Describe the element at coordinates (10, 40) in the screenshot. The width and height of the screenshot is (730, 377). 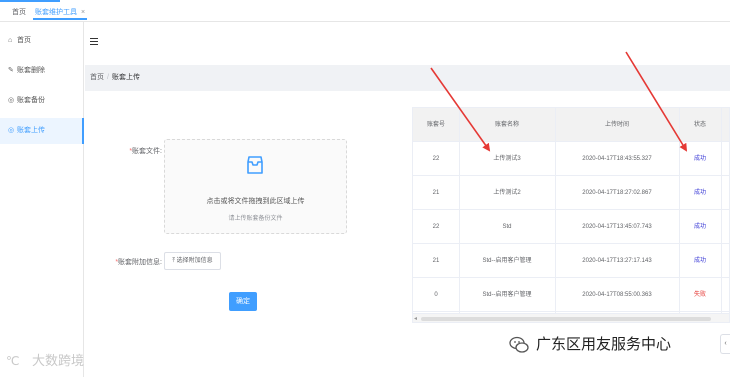
I see `home-icon: ⌂` at that location.